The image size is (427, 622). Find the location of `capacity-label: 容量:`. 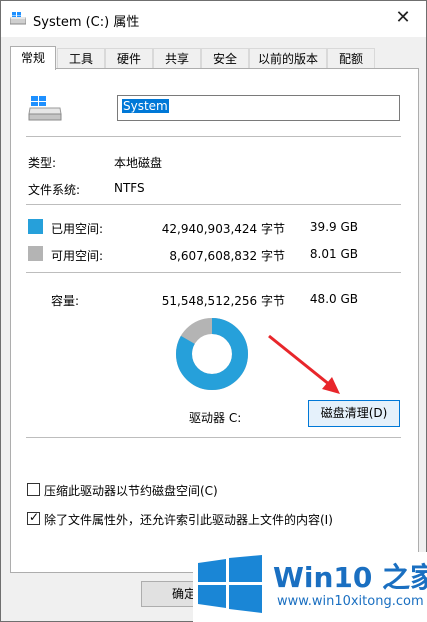

capacity-label: 容量: is located at coordinates (65, 301).